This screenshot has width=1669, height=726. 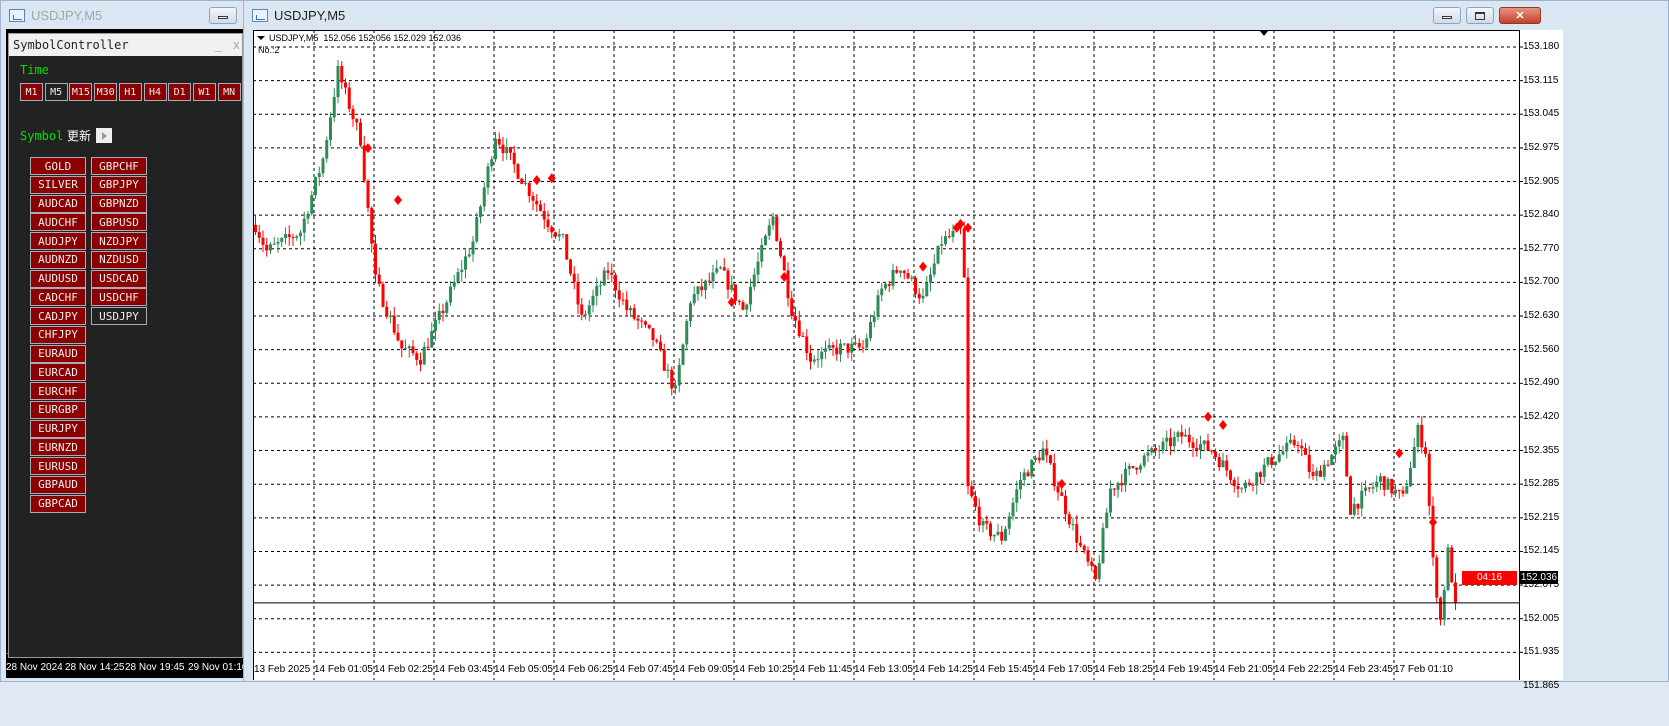 What do you see at coordinates (58, 334) in the screenshot?
I see `symbol-button-chfjpy: CHFJPY` at bounding box center [58, 334].